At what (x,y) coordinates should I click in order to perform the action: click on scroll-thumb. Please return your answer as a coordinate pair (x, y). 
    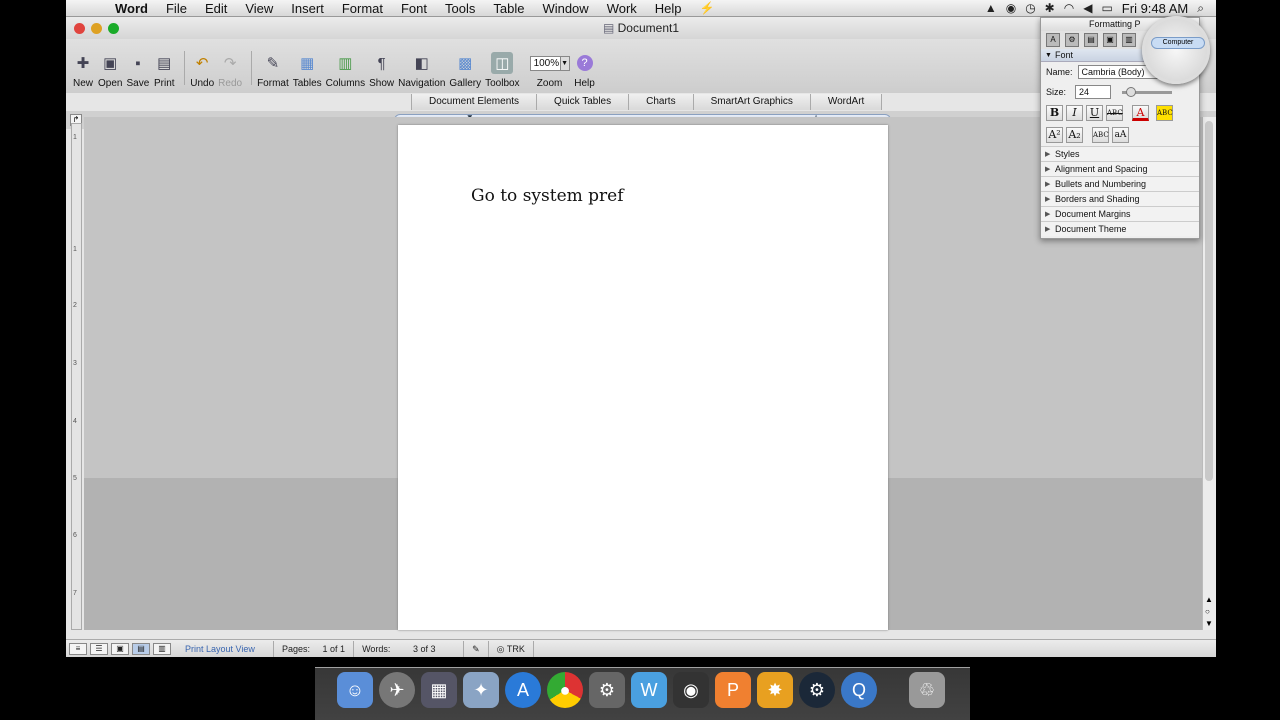
    Looking at the image, I should click on (1209, 301).